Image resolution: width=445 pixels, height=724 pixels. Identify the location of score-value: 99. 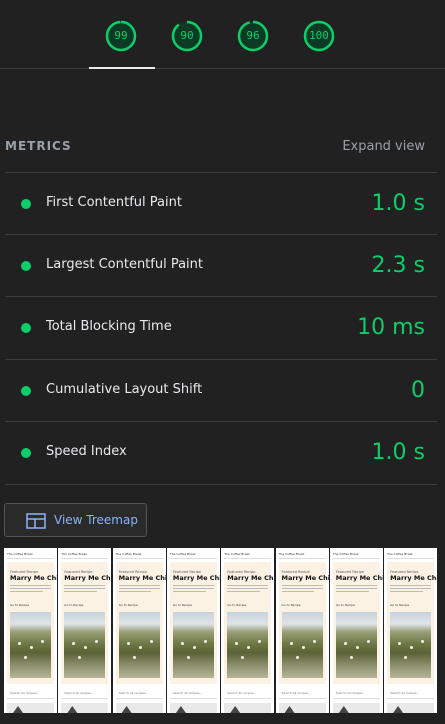
(121, 35).